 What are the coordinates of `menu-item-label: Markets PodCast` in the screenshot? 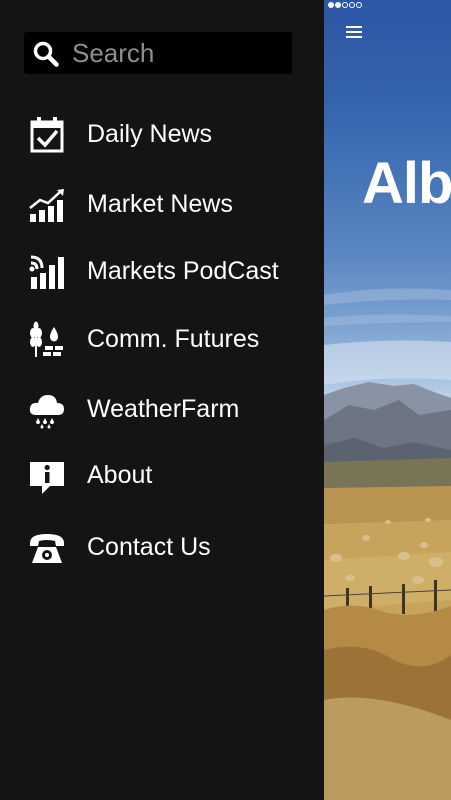 It's located at (183, 271).